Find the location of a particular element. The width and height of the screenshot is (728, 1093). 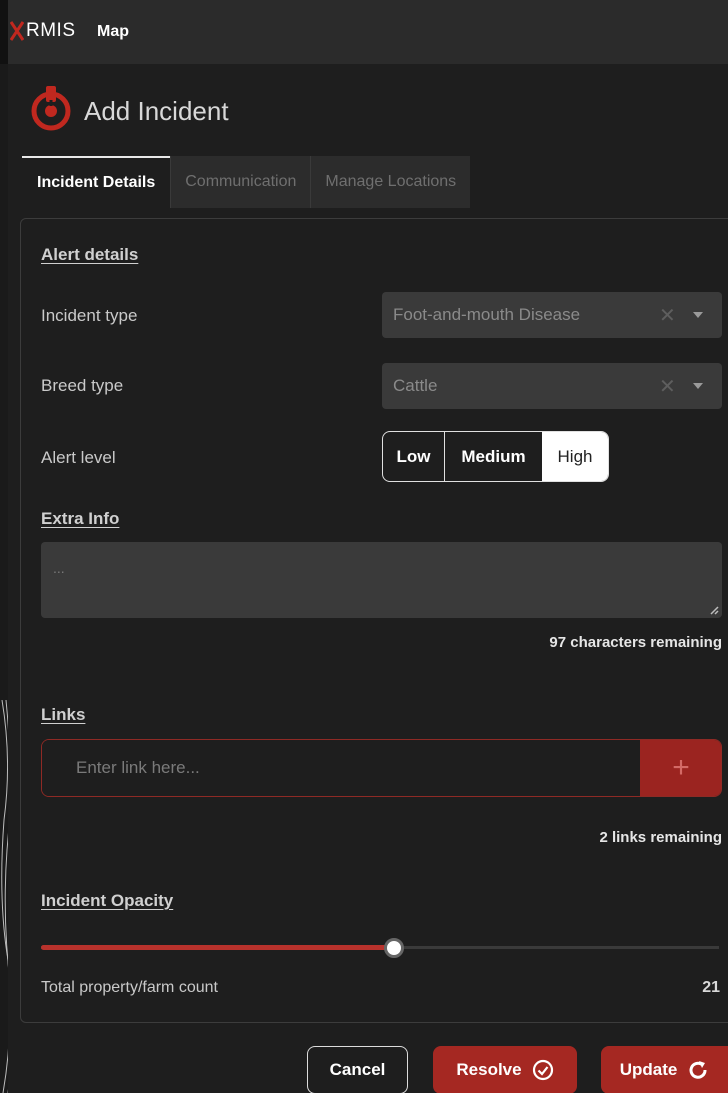

update-label: Update is located at coordinates (648, 1069).